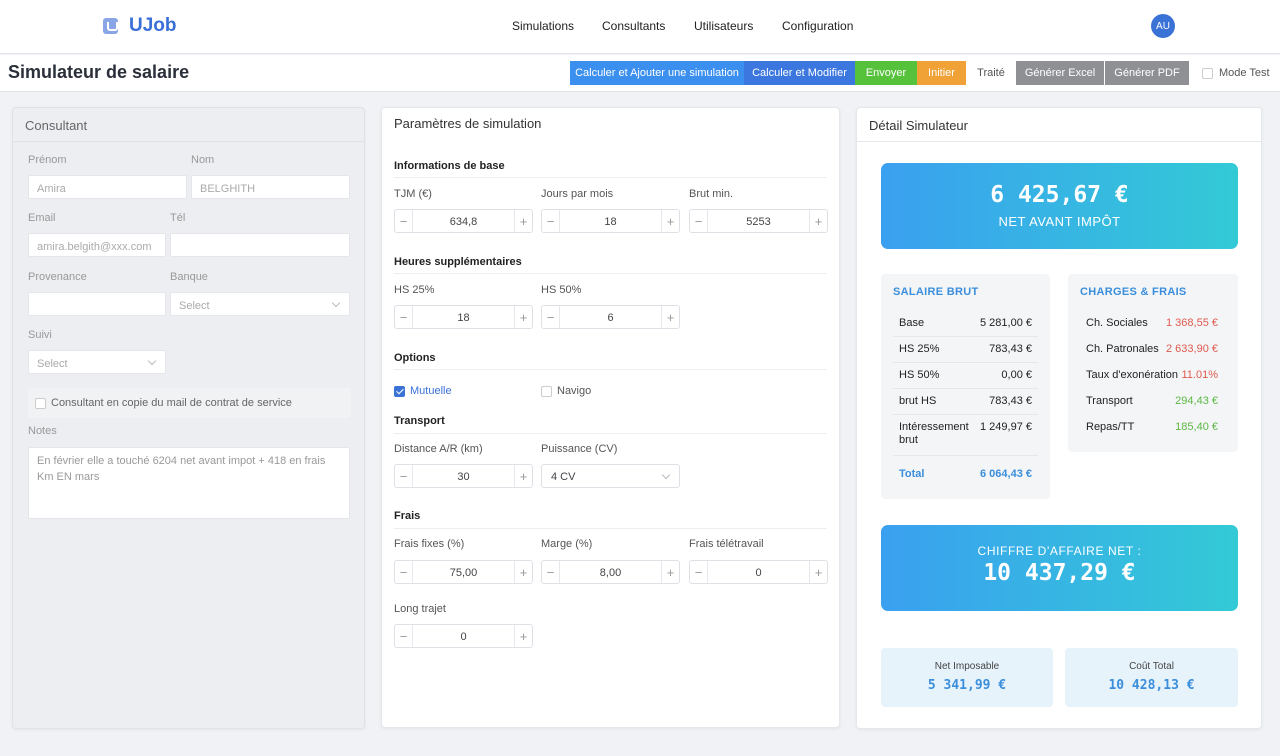  What do you see at coordinates (97, 304) in the screenshot?
I see `provenance-input` at bounding box center [97, 304].